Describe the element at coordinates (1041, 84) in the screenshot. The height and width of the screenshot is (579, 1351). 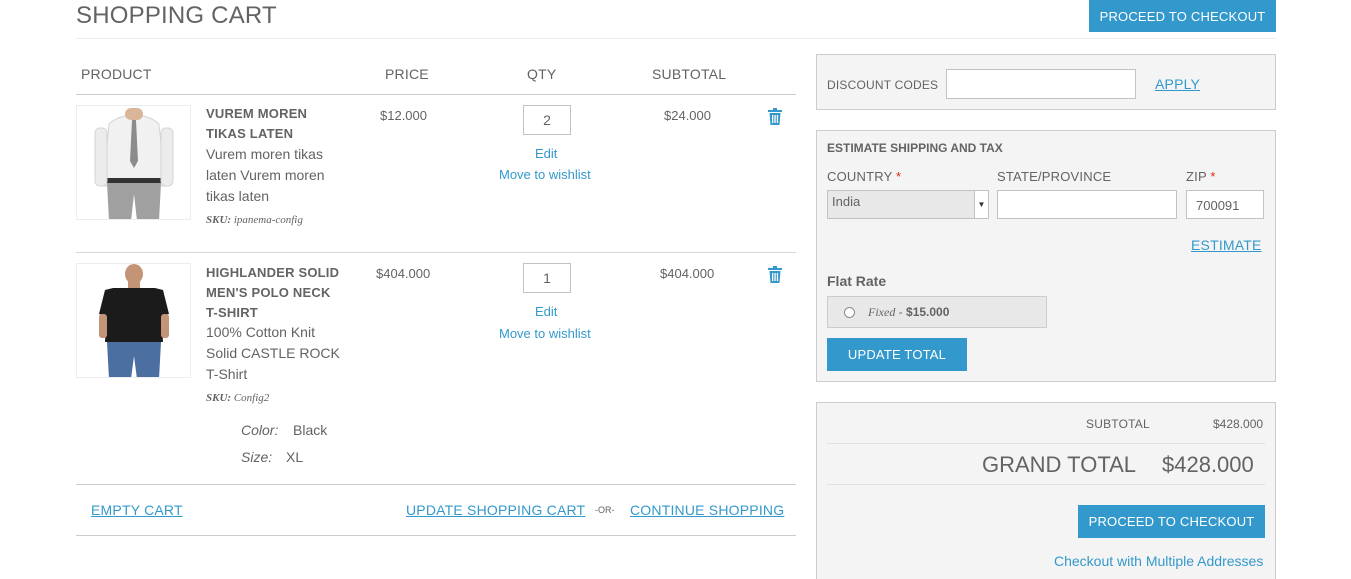
I see `discount-code-input` at that location.